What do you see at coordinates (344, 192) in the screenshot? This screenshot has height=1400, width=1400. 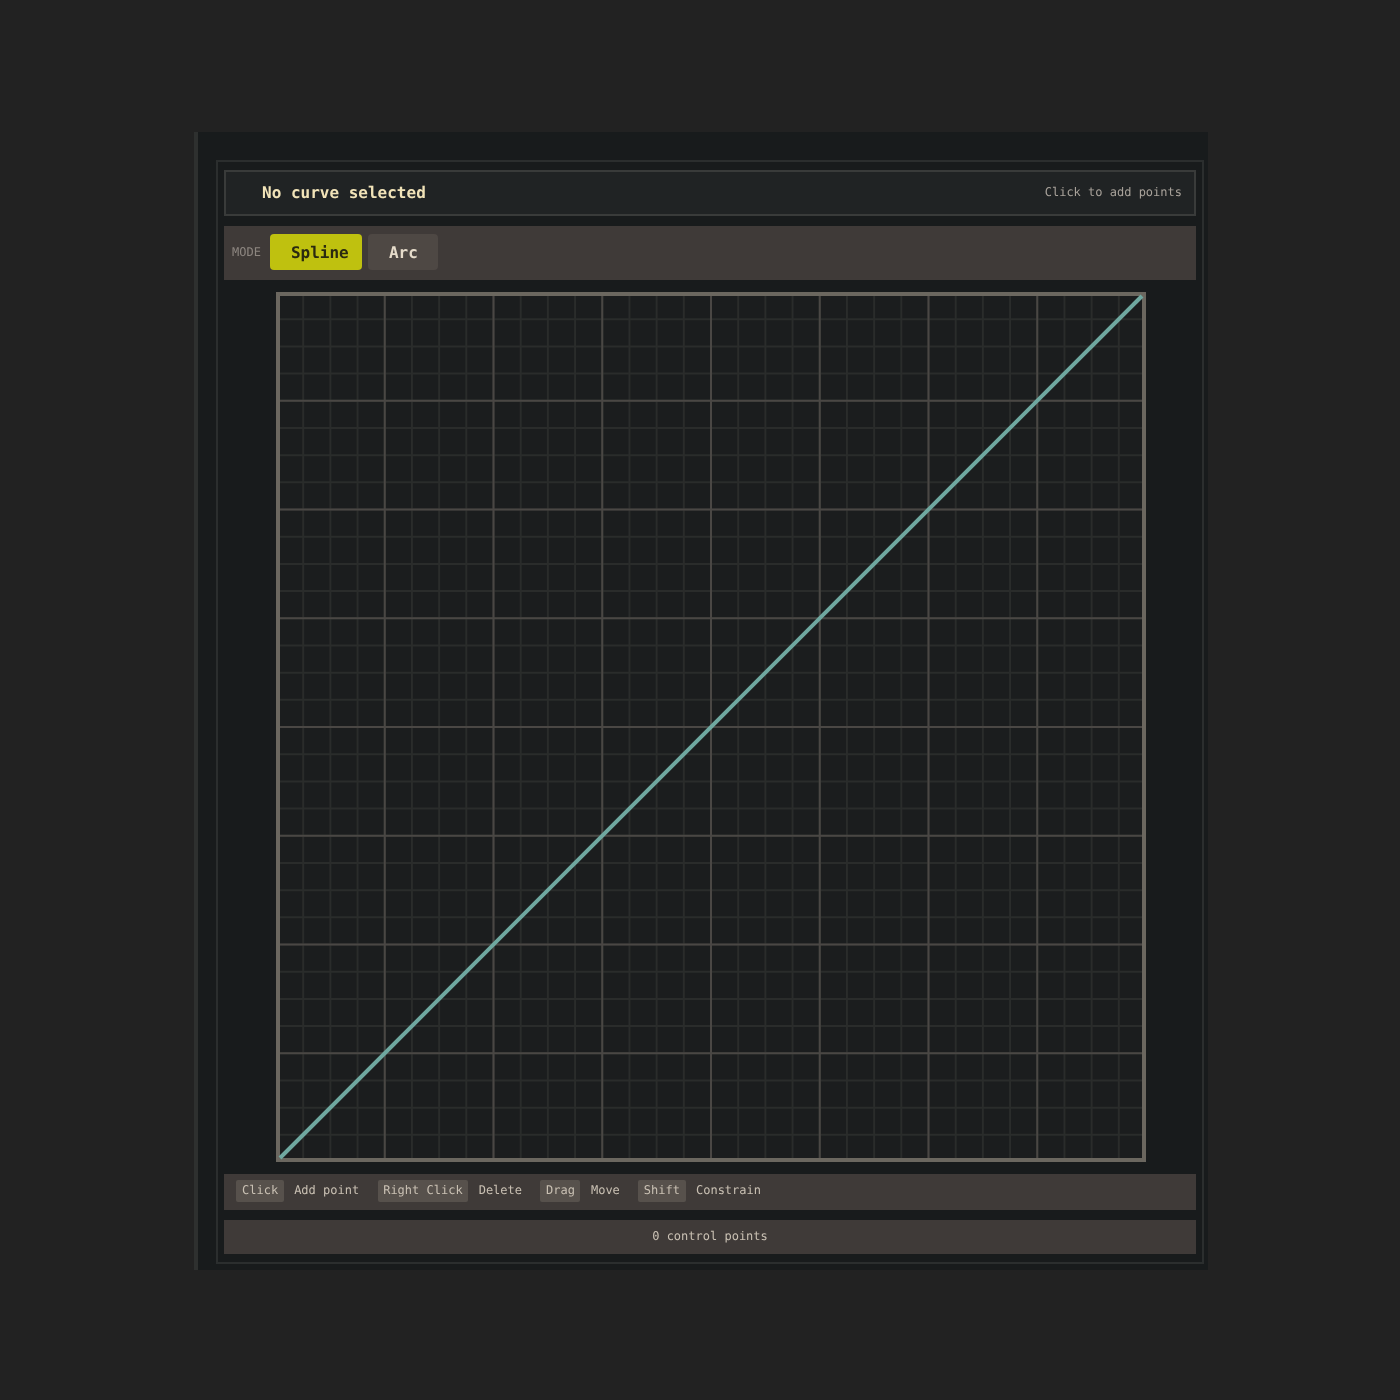 I see `curve-status-title: No curve selected` at bounding box center [344, 192].